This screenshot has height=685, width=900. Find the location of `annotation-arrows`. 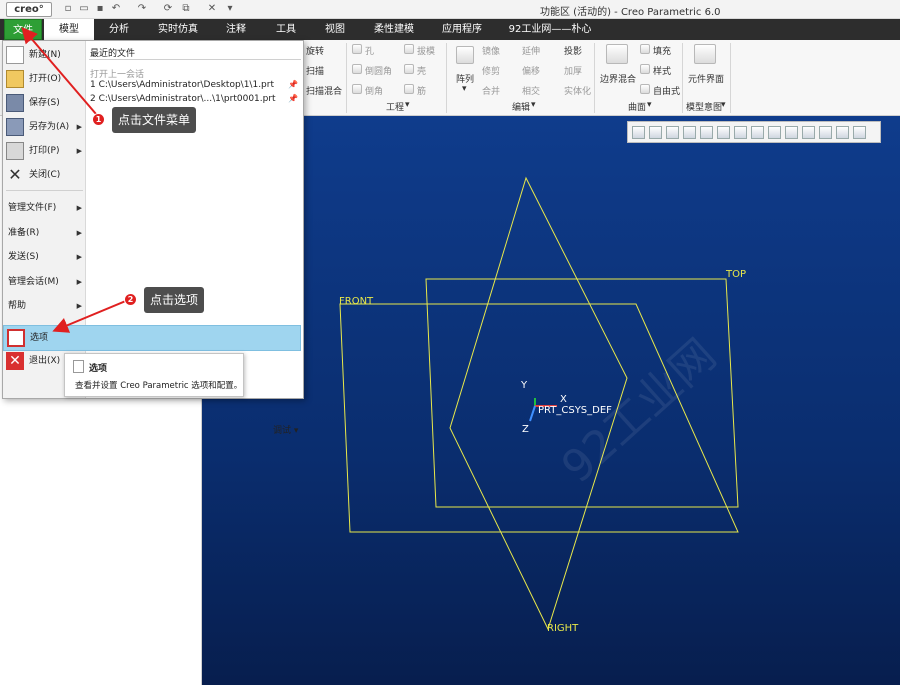

annotation-arrows is located at coordinates (75, 179).